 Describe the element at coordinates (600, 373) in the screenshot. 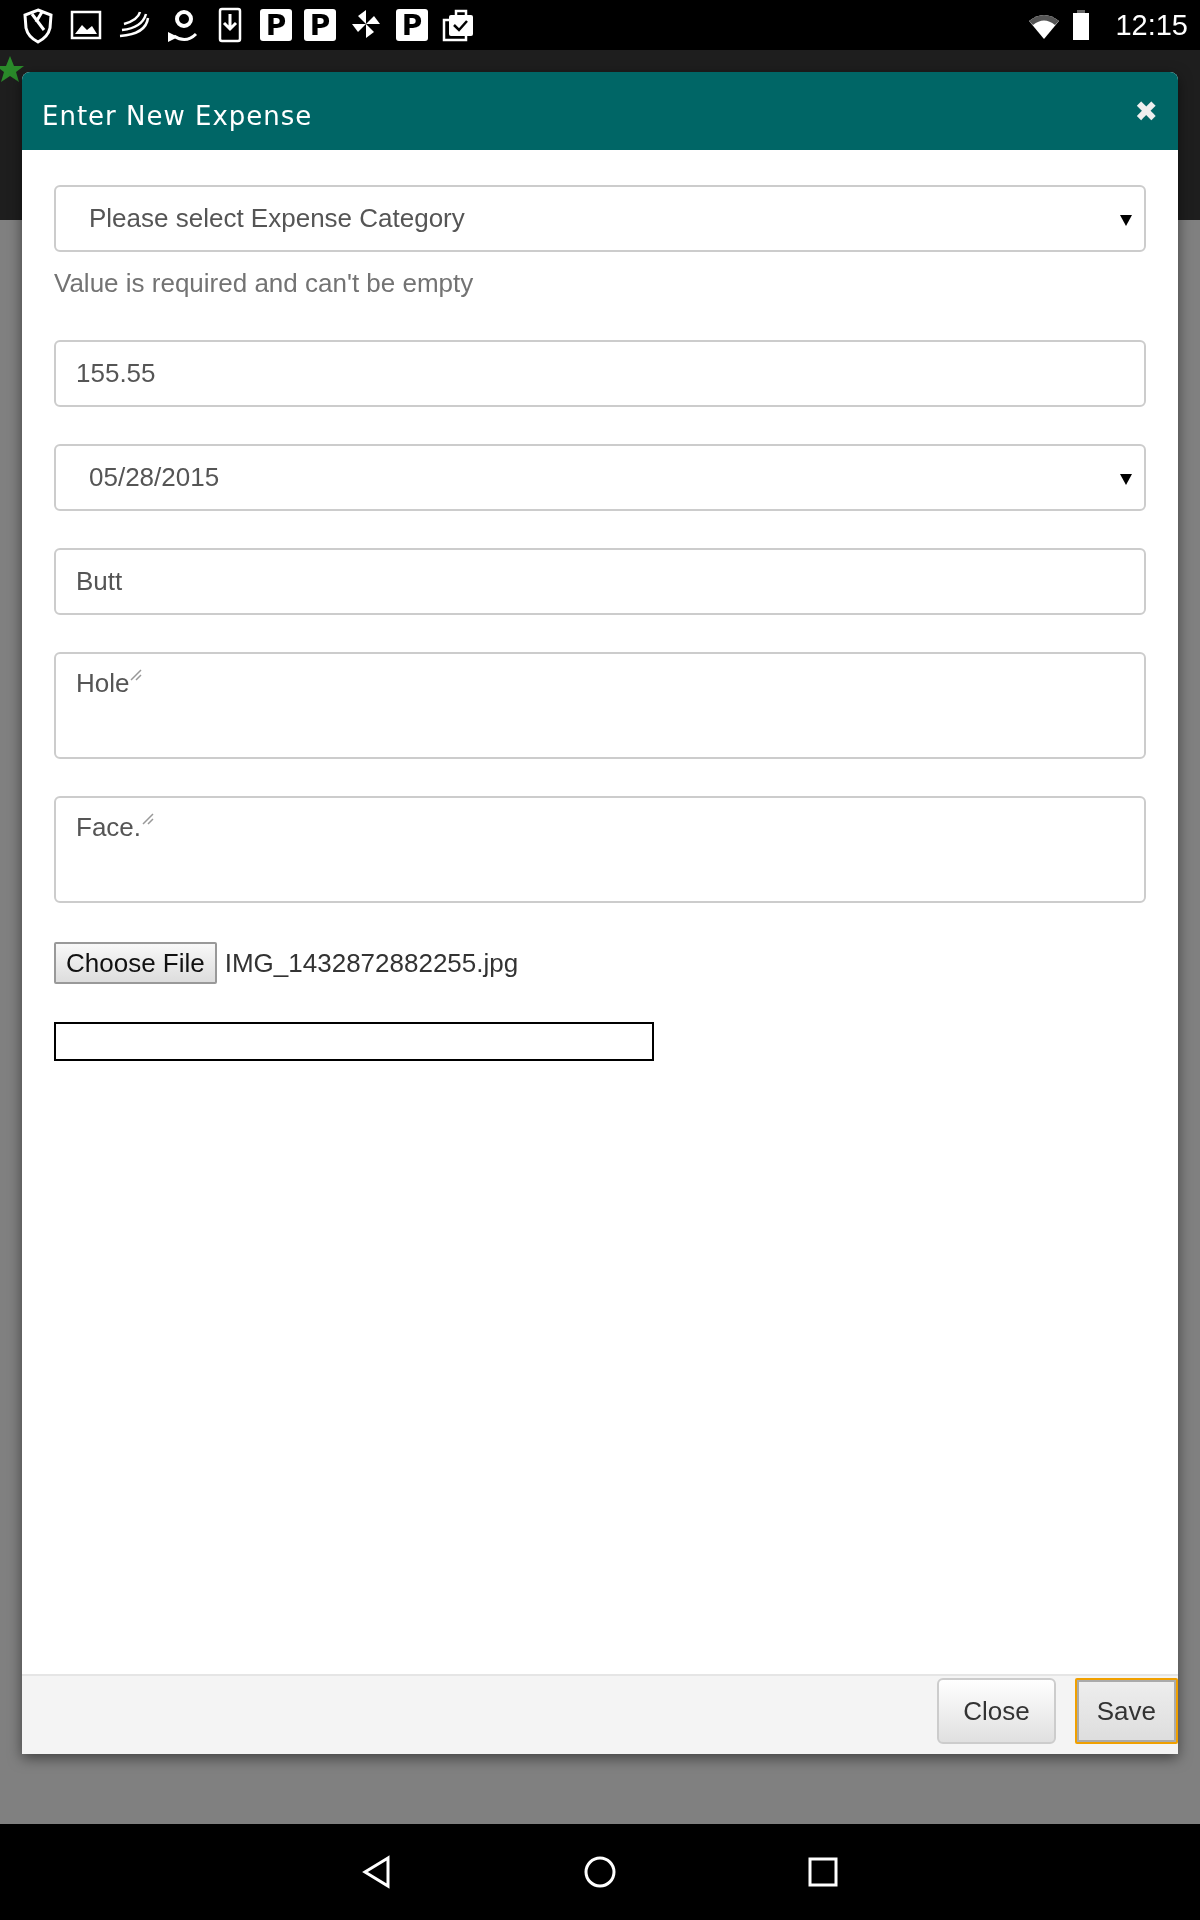

I see `input-field: 155.55` at that location.